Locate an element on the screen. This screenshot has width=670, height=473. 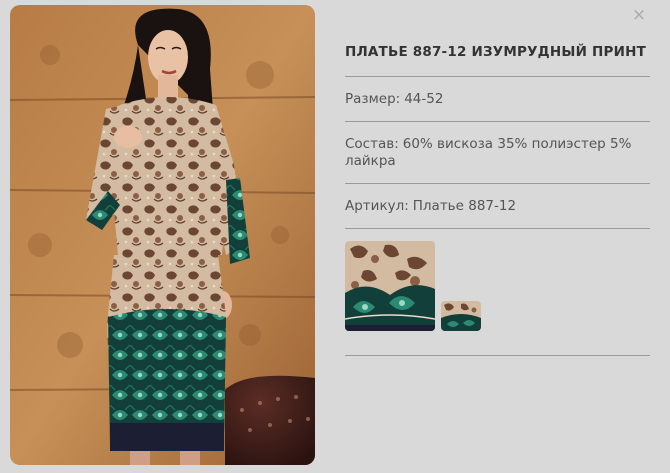
product-title: ПЛАТЬЕ 887-12 ИЗУМРУДНЫЙ ПРИНТ is located at coordinates (497, 60).